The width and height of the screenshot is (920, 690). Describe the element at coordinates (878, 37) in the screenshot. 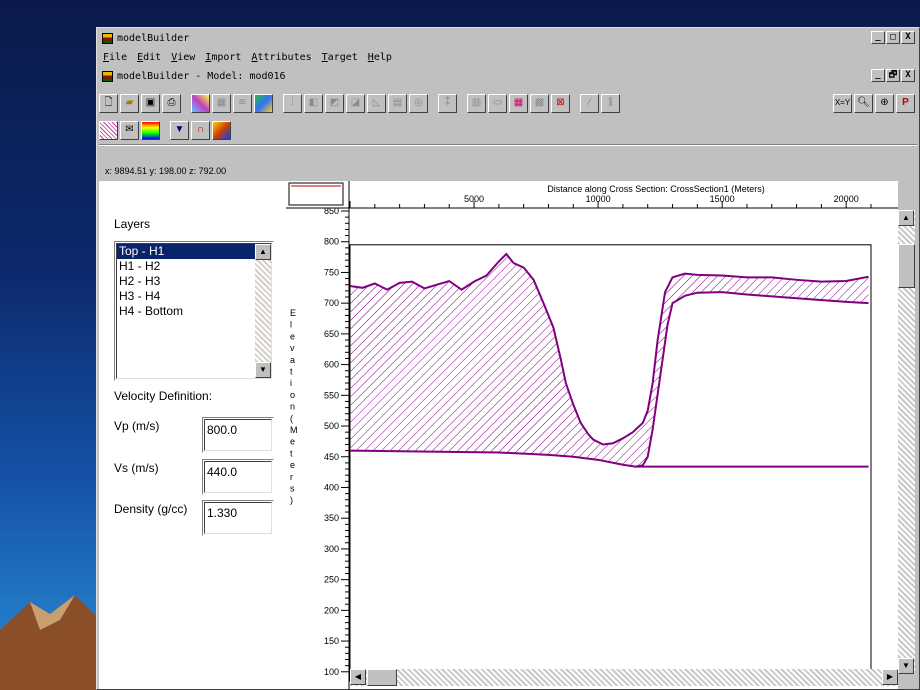

I see `minimize-button: _` at that location.